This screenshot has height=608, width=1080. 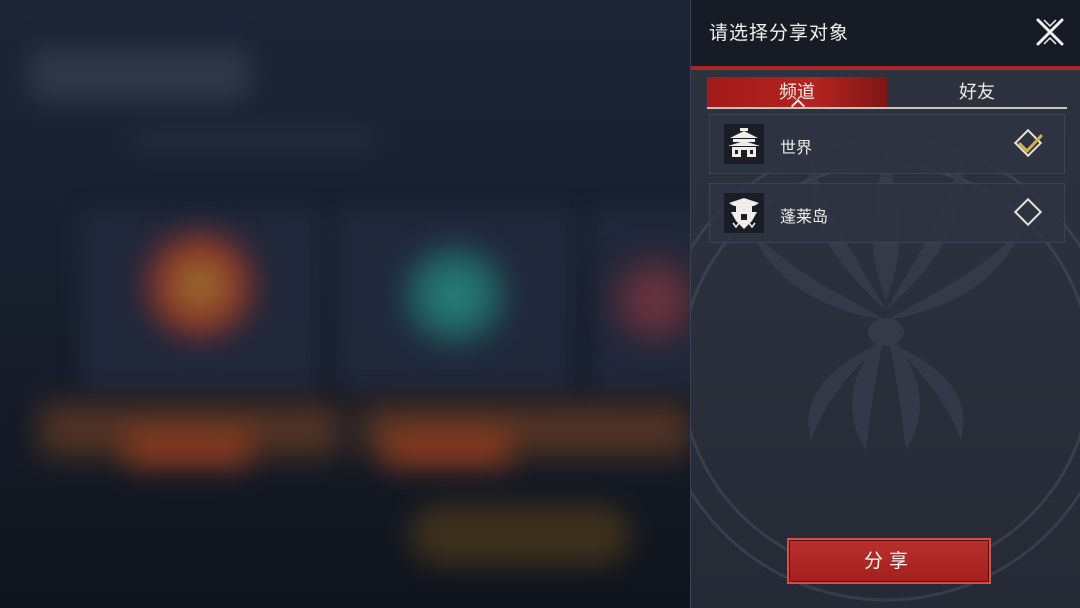 I want to click on diamond-checkbox, so click(x=1028, y=212).